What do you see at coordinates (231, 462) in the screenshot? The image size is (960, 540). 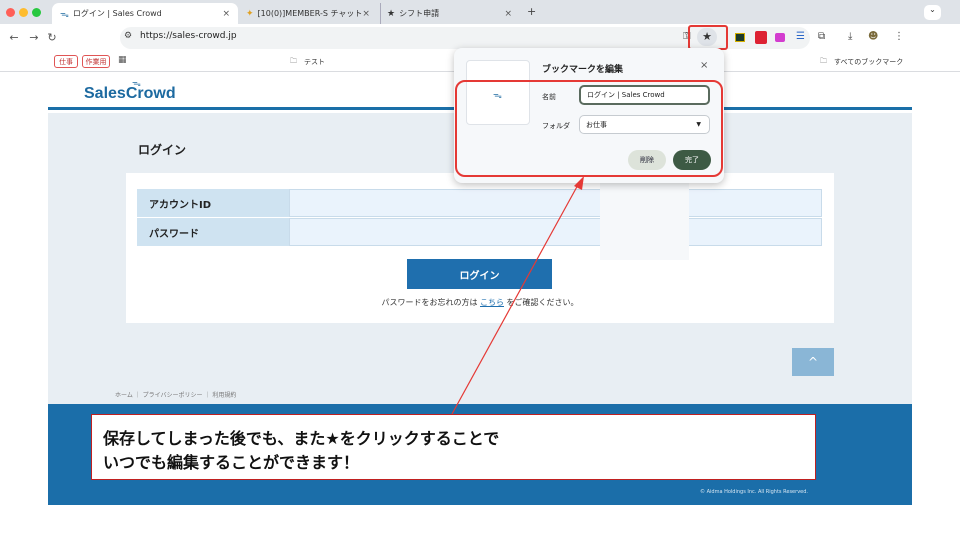 I see `callout-line-2: いつでも編集することができます！` at bounding box center [231, 462].